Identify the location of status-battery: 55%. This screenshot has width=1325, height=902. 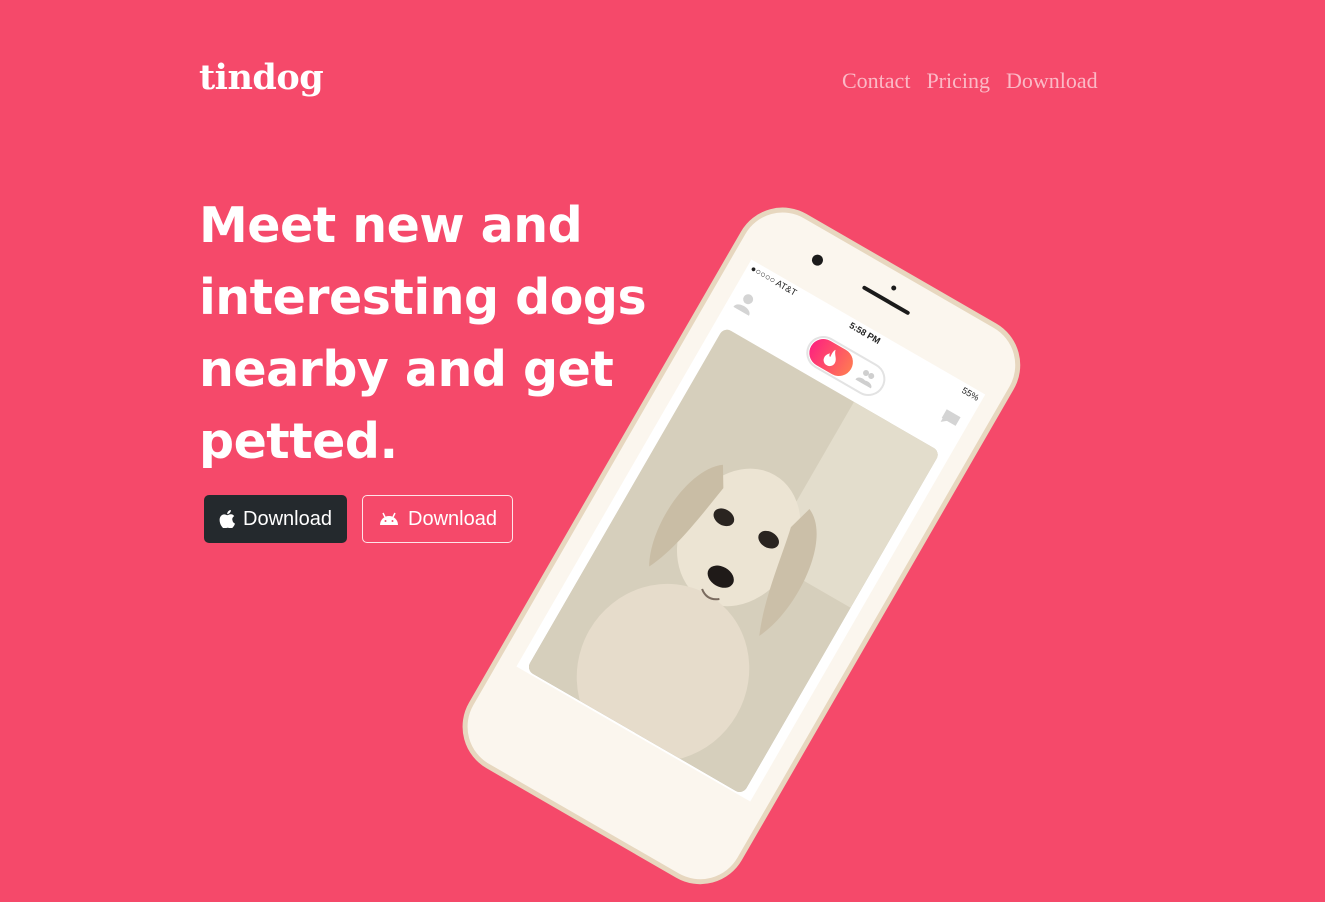
(970, 394).